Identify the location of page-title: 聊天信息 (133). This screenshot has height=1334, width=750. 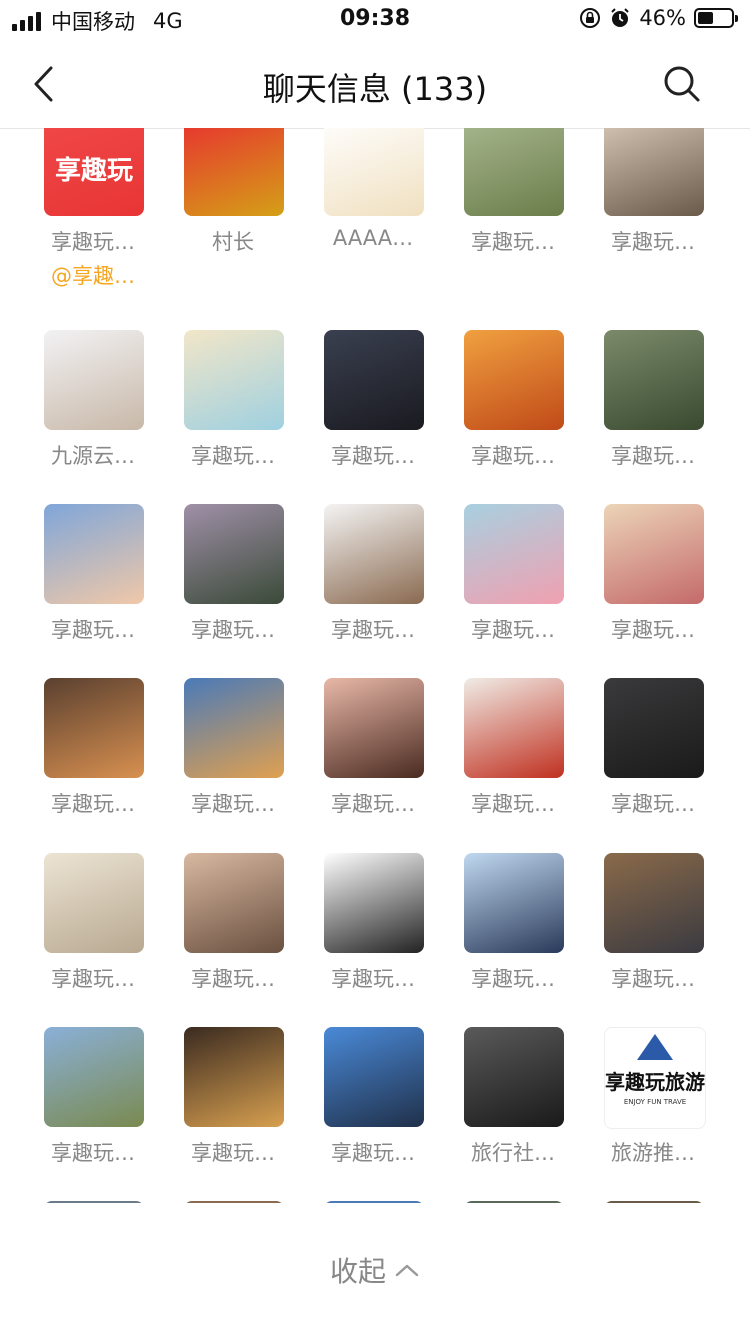
(375, 89).